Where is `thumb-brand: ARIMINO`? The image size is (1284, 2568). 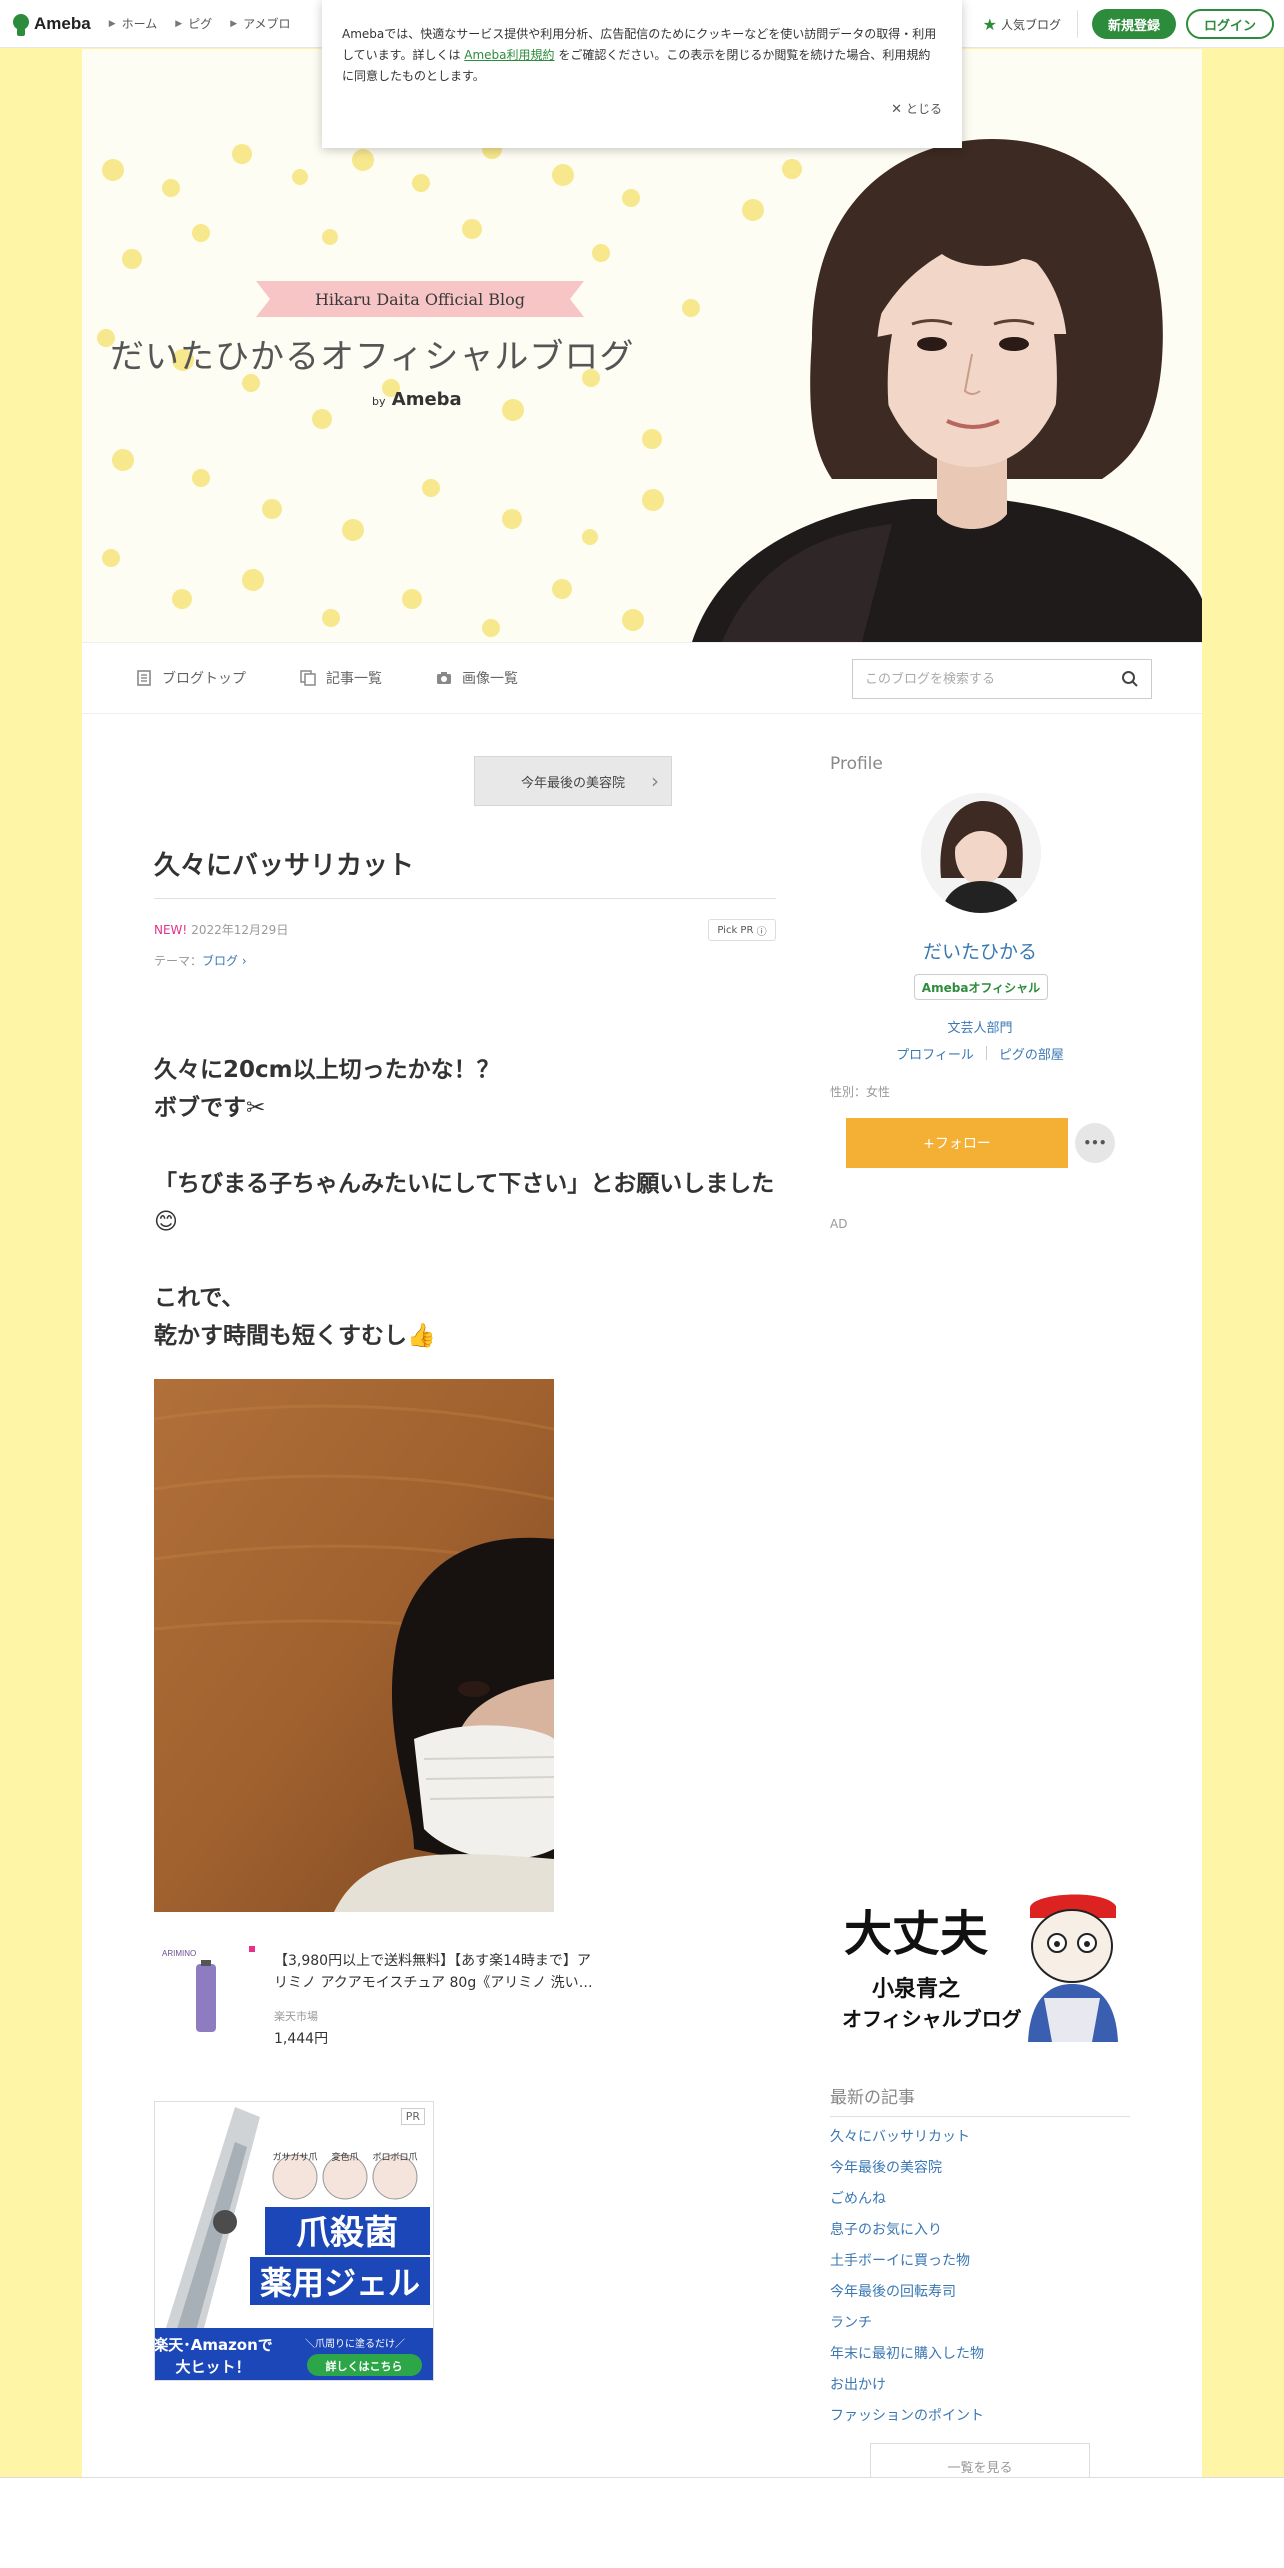 thumb-brand: ARIMINO is located at coordinates (179, 1953).